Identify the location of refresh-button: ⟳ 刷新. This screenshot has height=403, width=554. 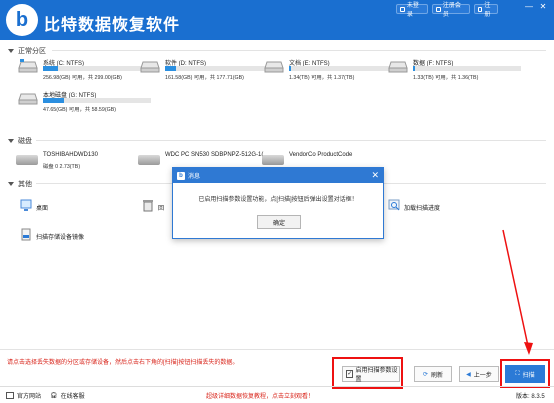
(433, 374).